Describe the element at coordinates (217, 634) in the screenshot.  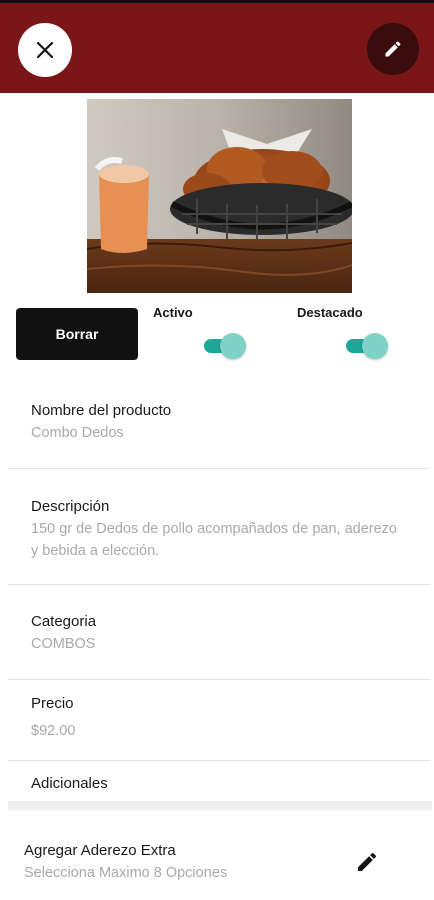
I see `category-field: Categoria COMBOS` at that location.